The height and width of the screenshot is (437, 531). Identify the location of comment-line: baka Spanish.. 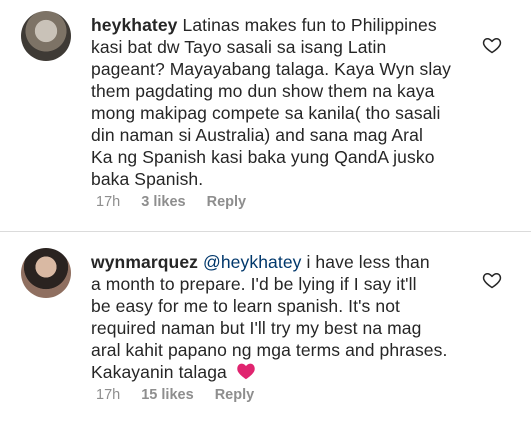
(147, 179).